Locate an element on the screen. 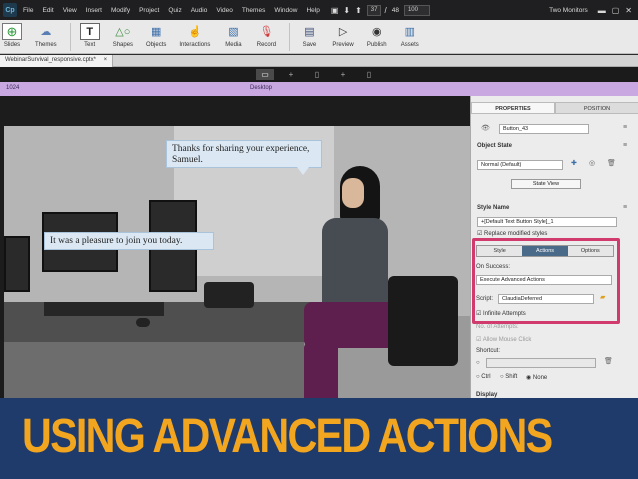 This screenshot has height=479, width=638. modifier-none-radio: ◉ None is located at coordinates (536, 377).